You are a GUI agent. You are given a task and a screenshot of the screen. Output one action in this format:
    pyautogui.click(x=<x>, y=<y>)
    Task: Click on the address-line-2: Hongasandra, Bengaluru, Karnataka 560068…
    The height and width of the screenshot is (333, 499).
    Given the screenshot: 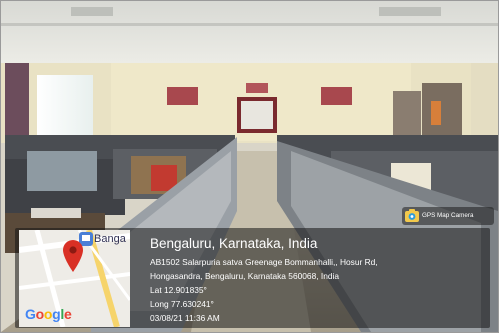 What is the action you would take?
    pyautogui.click(x=245, y=276)
    